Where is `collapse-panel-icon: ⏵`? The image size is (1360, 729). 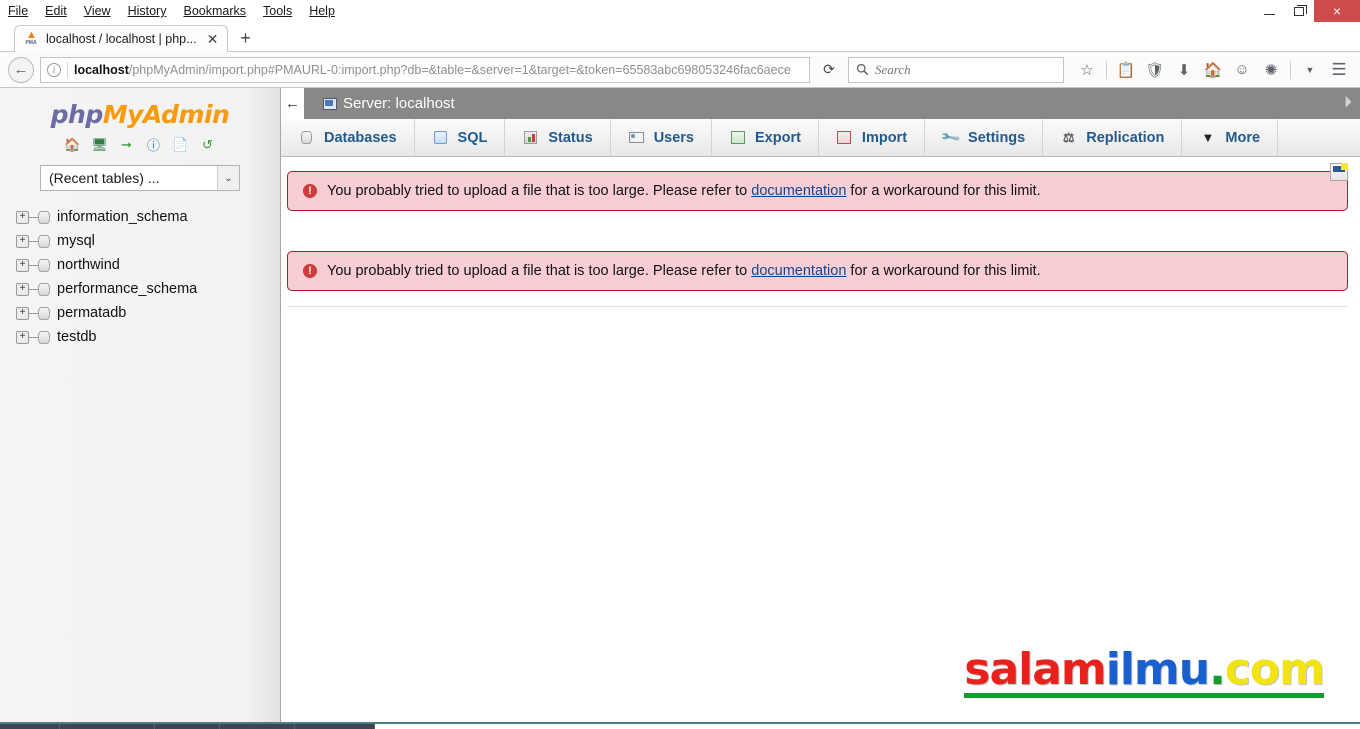 collapse-panel-icon: ⏵ is located at coordinates (1348, 103).